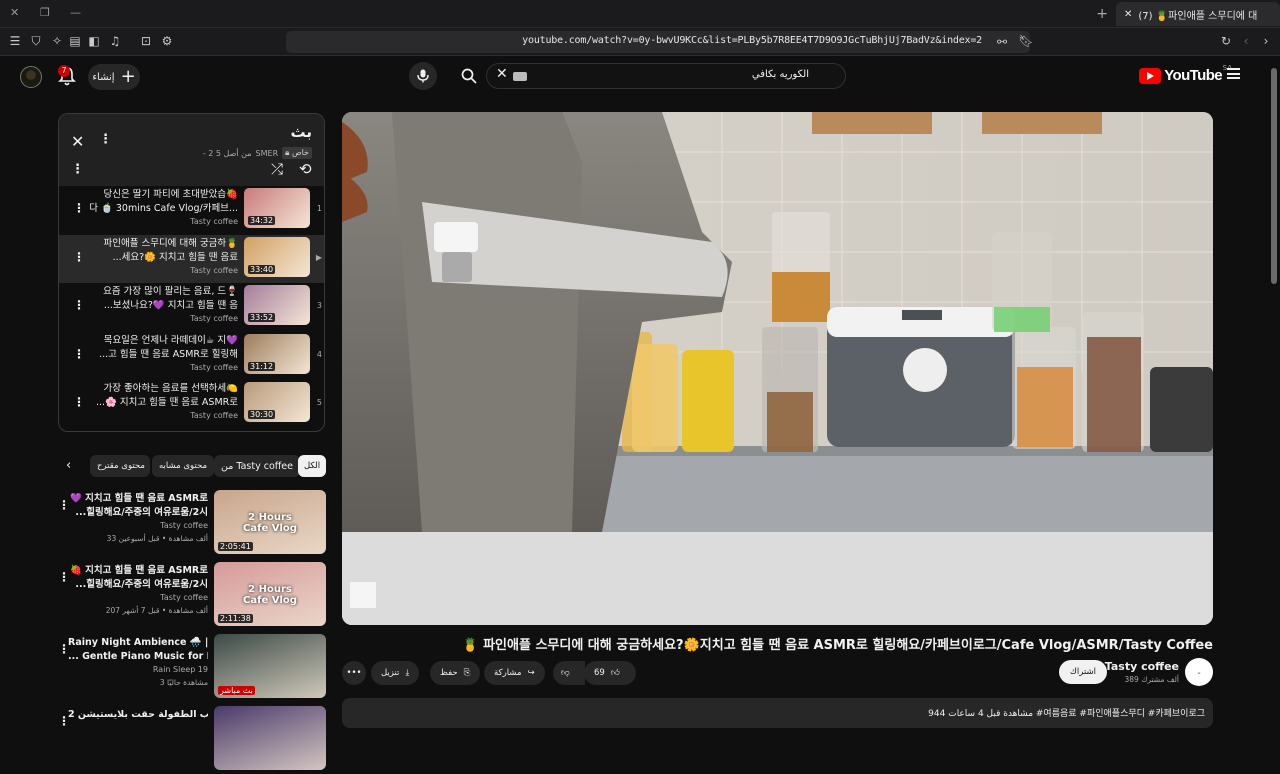 The image size is (1280, 774). Describe the element at coordinates (520, 76) in the screenshot. I see `keyboard-icon` at that location.